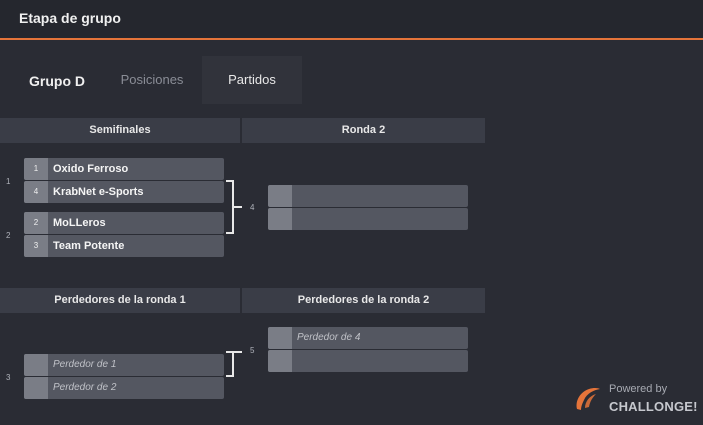  I want to click on team-placeholder: Perdedor de 2, so click(85, 387).